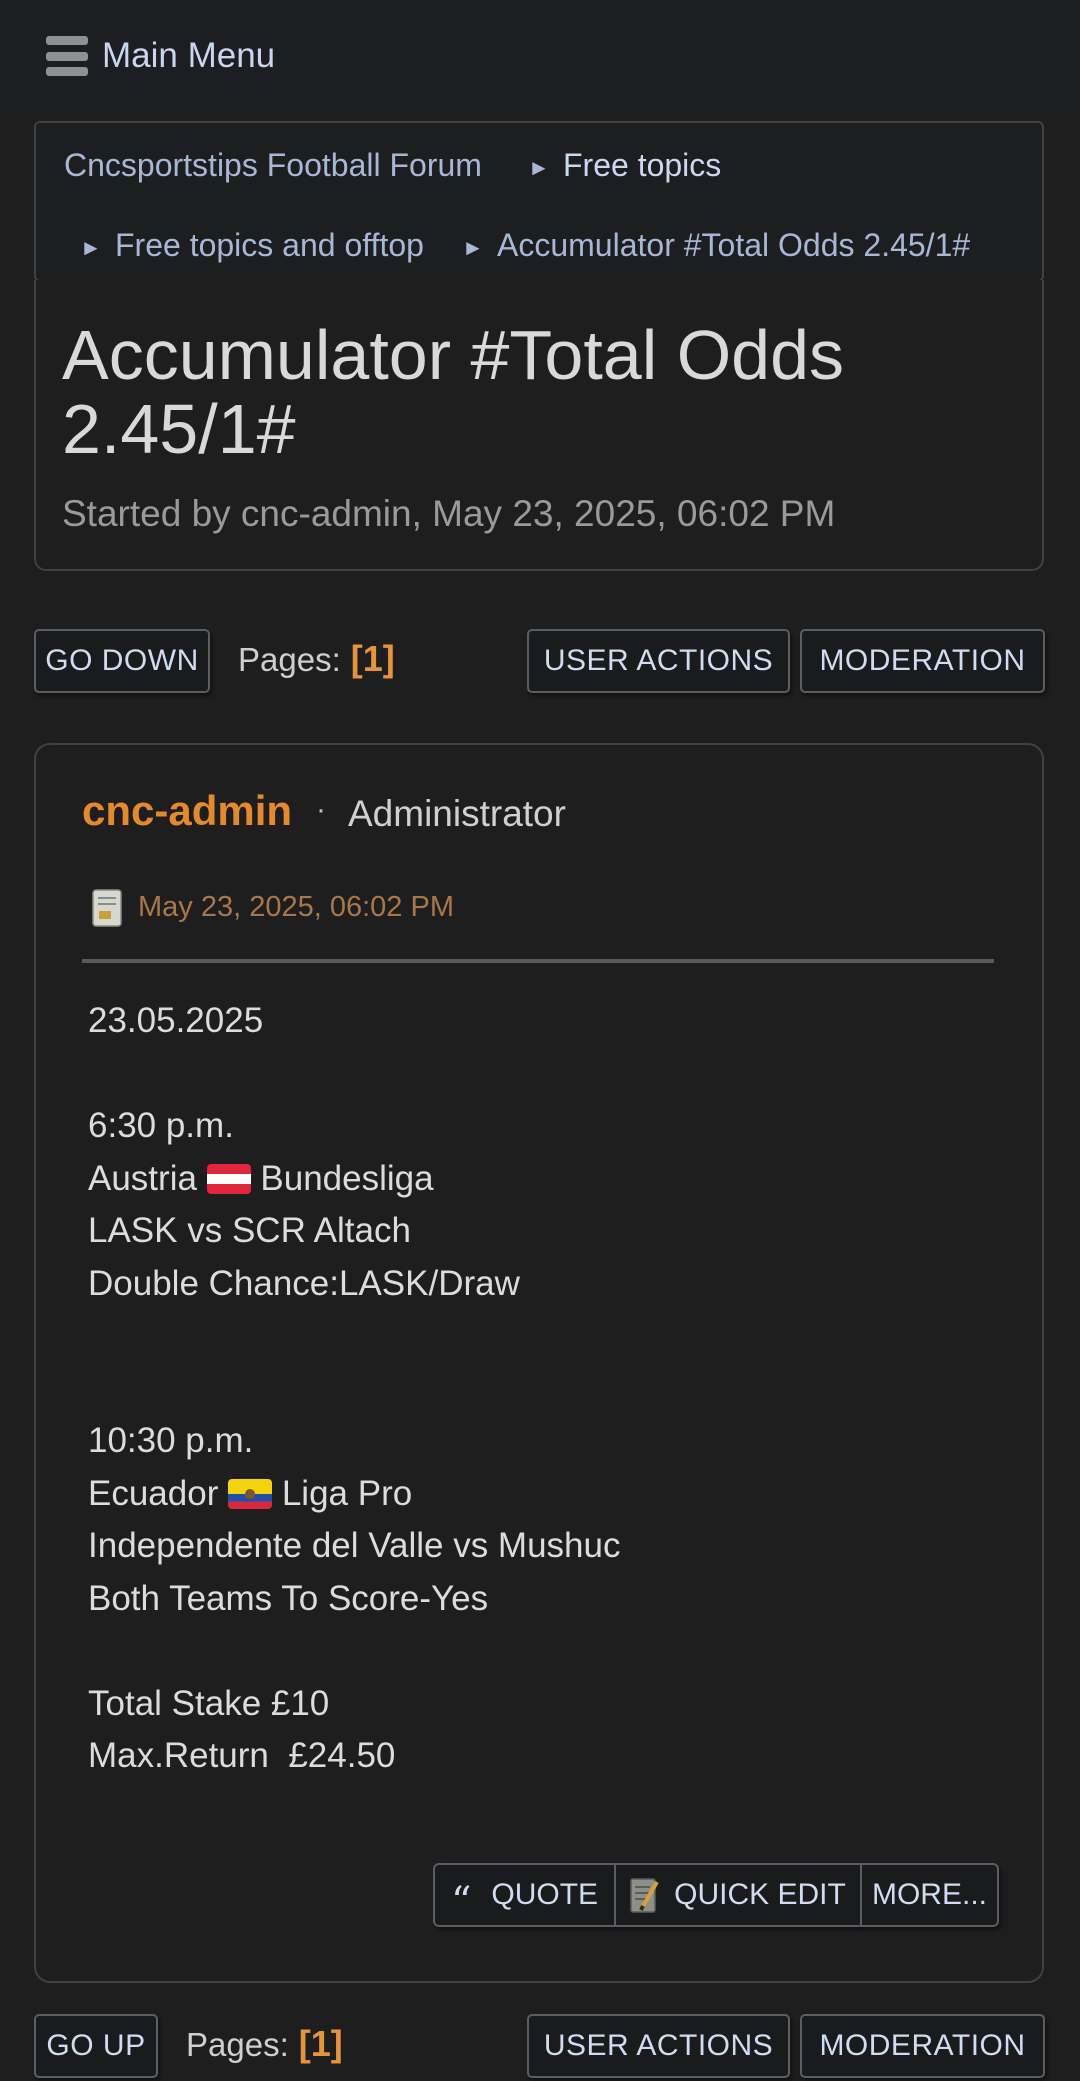 The height and width of the screenshot is (2081, 1080). Describe the element at coordinates (642, 165) in the screenshot. I see `breadcrumb-free-topics-link: Free topics` at that location.